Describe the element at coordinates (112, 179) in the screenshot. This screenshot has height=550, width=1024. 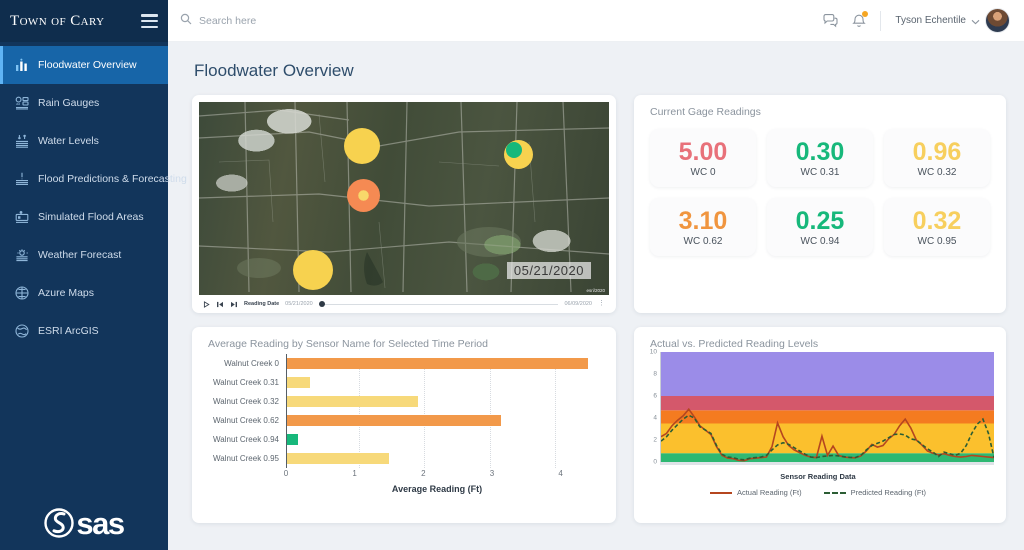
I see `sidebar-item-label: Flood Predictions & Forecasting` at that location.